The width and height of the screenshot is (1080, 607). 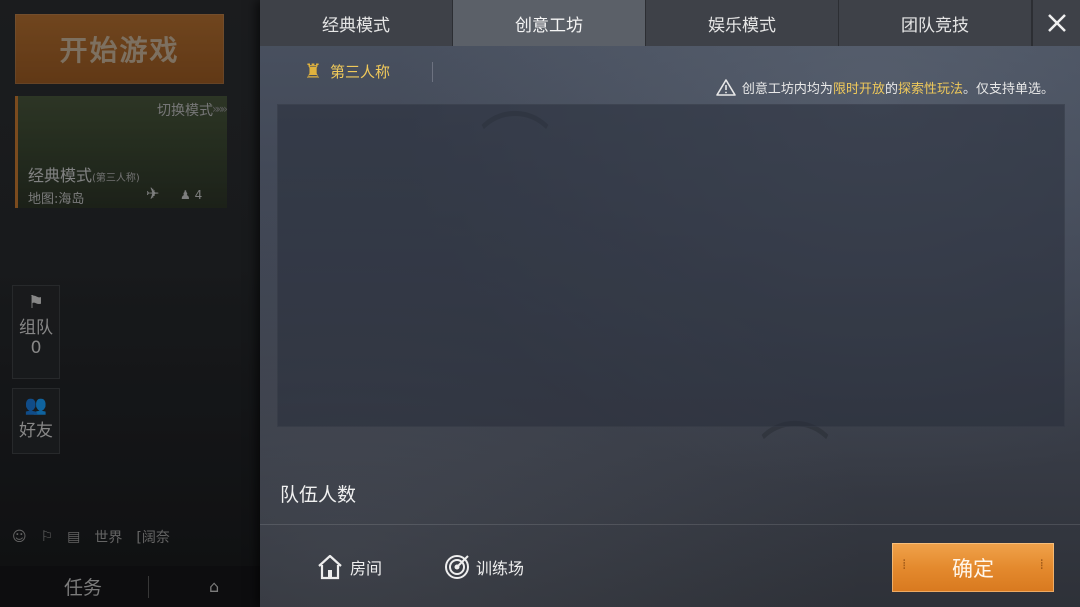 What do you see at coordinates (313, 71) in the screenshot?
I see `third-person-icon: ♜` at bounding box center [313, 71].